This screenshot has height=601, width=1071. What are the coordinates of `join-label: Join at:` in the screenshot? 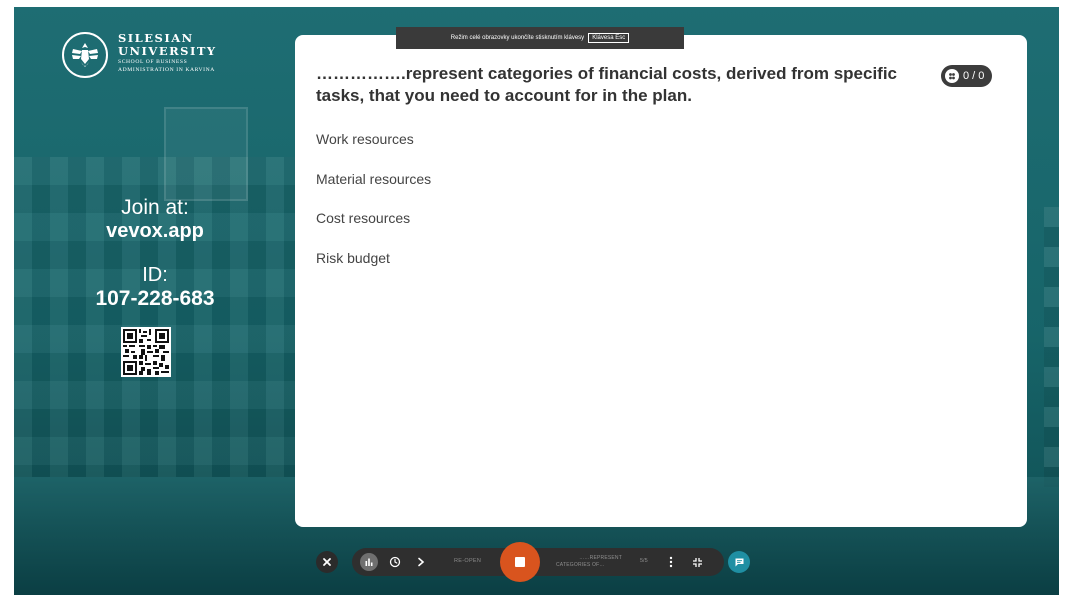 It's located at (155, 207).